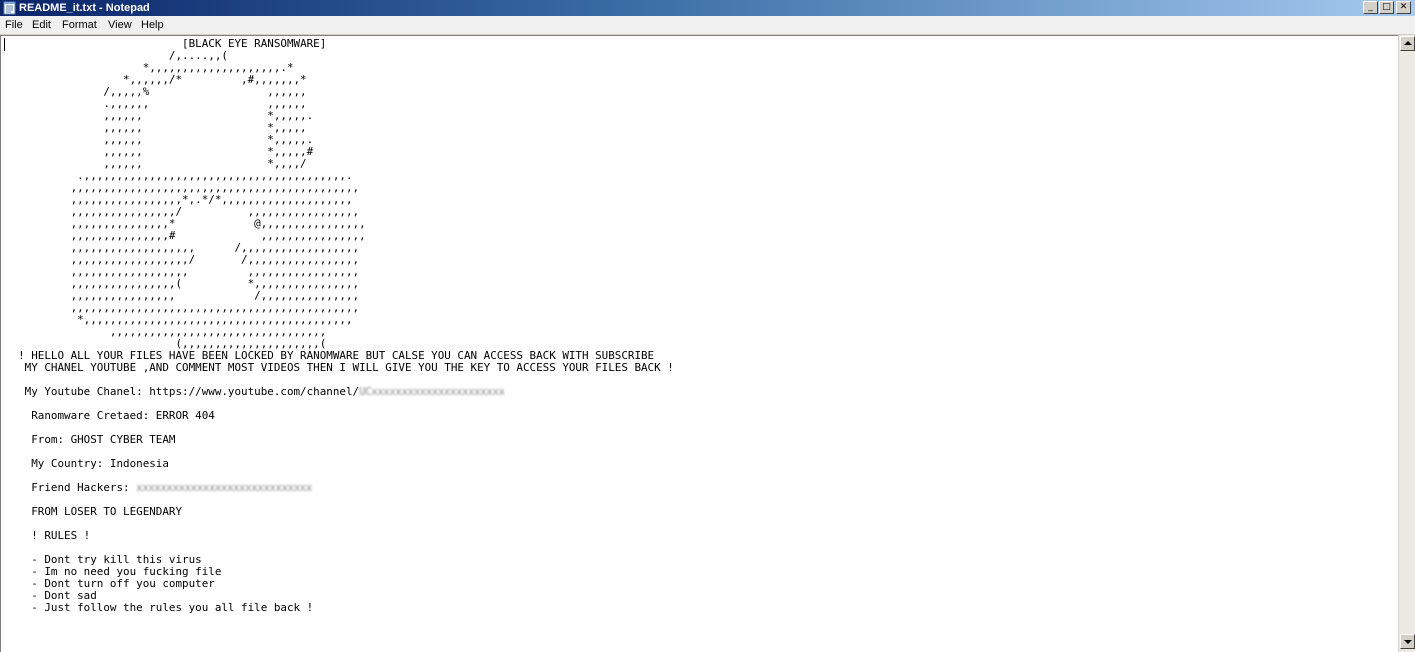  What do you see at coordinates (432, 391) in the screenshot?
I see `youtube-channel-redacted: UCxxxxxxxxxxxxxxxxxxxxxx` at bounding box center [432, 391].